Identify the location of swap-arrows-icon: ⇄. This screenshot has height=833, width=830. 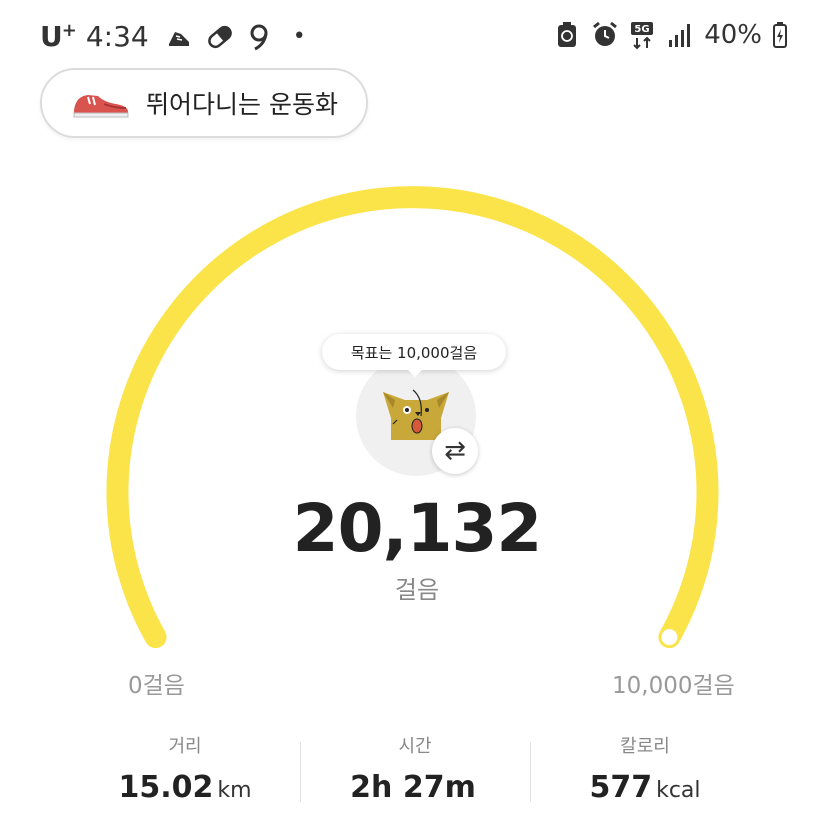
(455, 451).